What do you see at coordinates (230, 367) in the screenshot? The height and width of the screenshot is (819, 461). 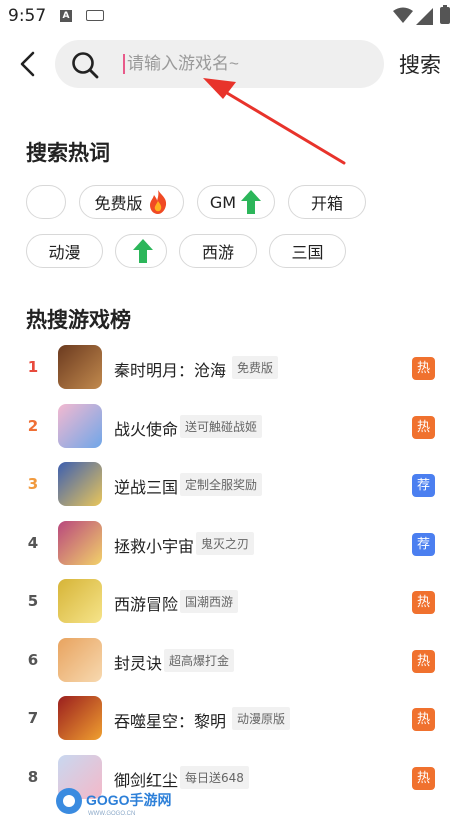 I see `rank-row: 1 秦时明月：沧海 免费版 热` at bounding box center [230, 367].